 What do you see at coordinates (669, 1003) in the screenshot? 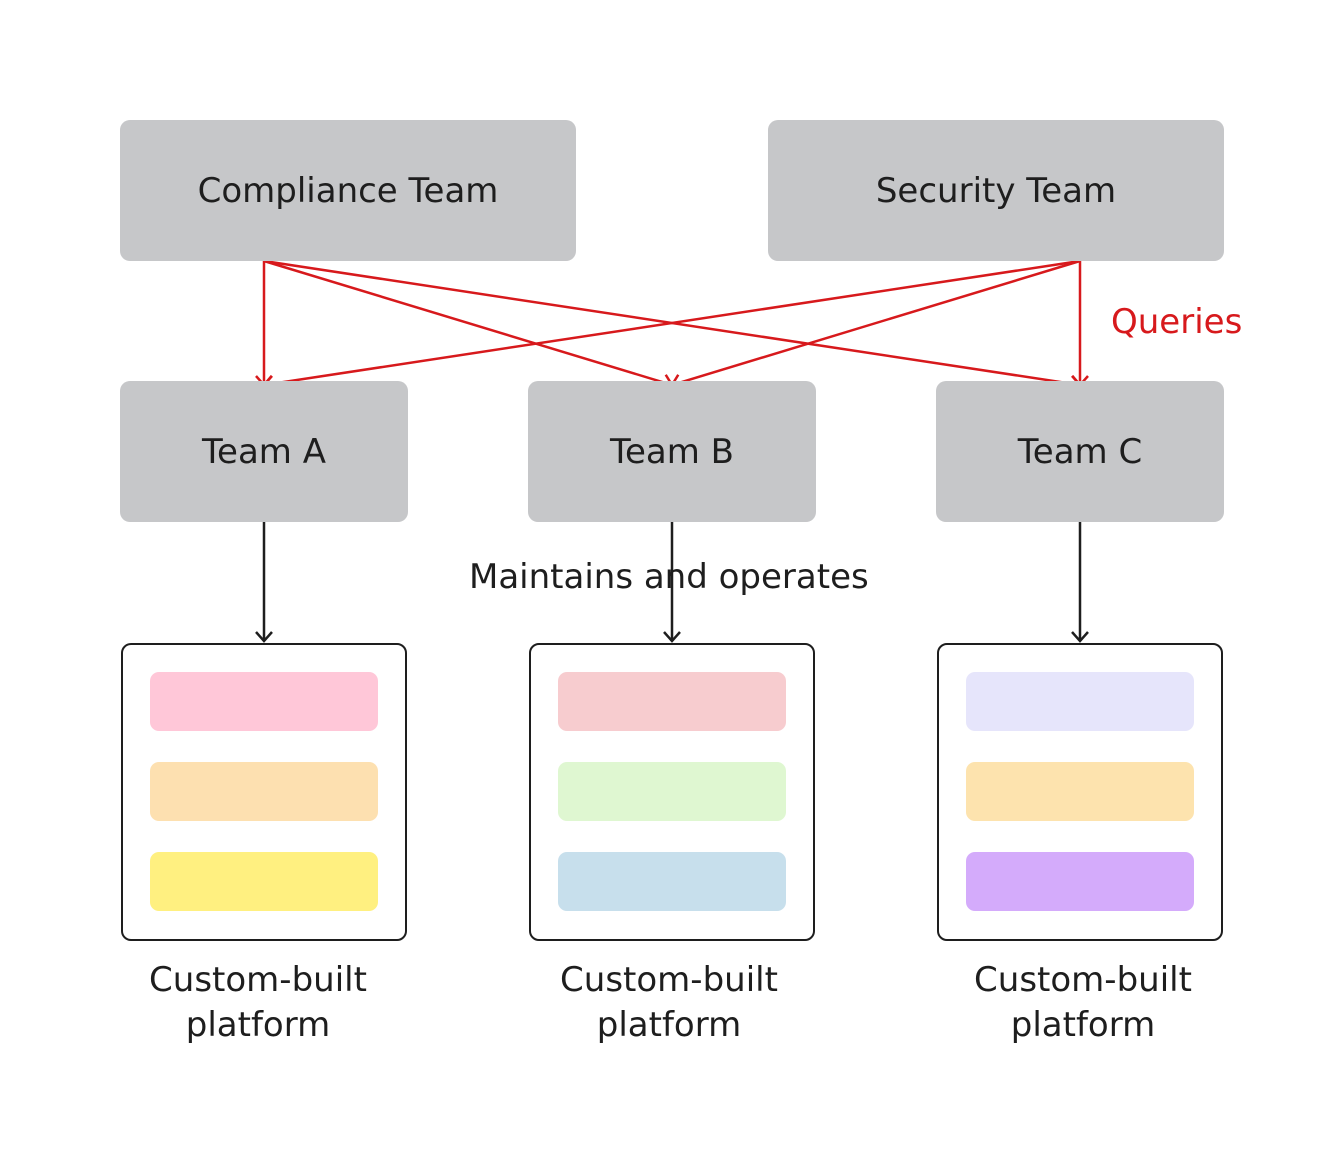
I see `platform-b-caption: Custom-built platform` at bounding box center [669, 1003].